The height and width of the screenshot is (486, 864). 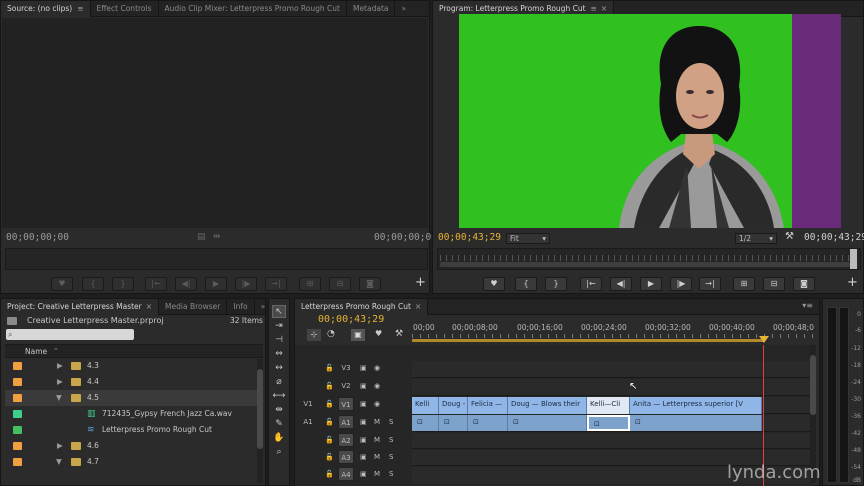 What do you see at coordinates (804, 284) in the screenshot?
I see `program-camera-icon: ◙` at bounding box center [804, 284].